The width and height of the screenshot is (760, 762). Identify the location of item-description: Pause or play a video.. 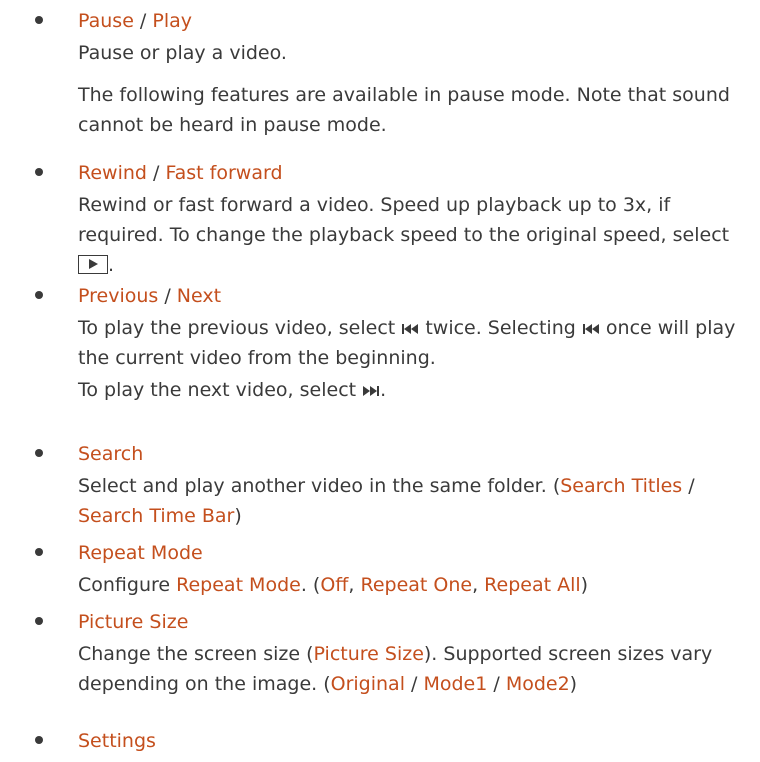
(182, 53).